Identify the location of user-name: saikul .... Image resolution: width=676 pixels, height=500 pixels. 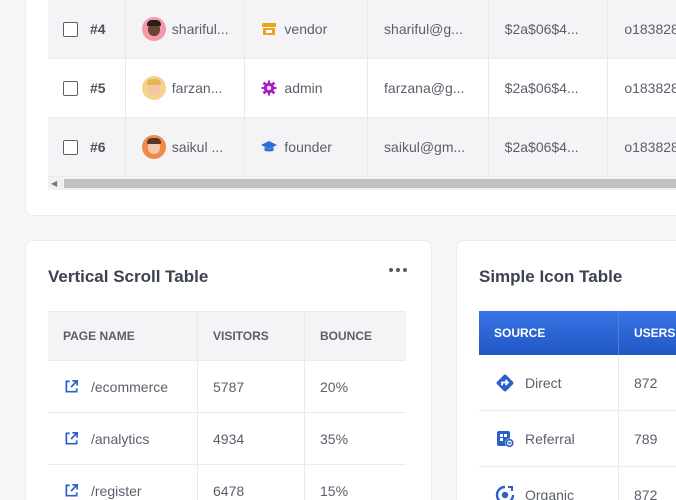
(197, 147).